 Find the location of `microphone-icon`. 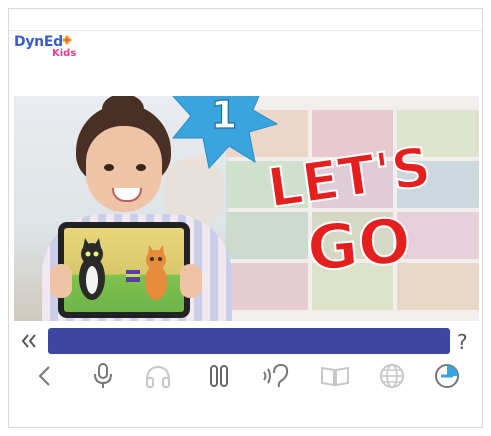

microphone-icon is located at coordinates (103, 375).